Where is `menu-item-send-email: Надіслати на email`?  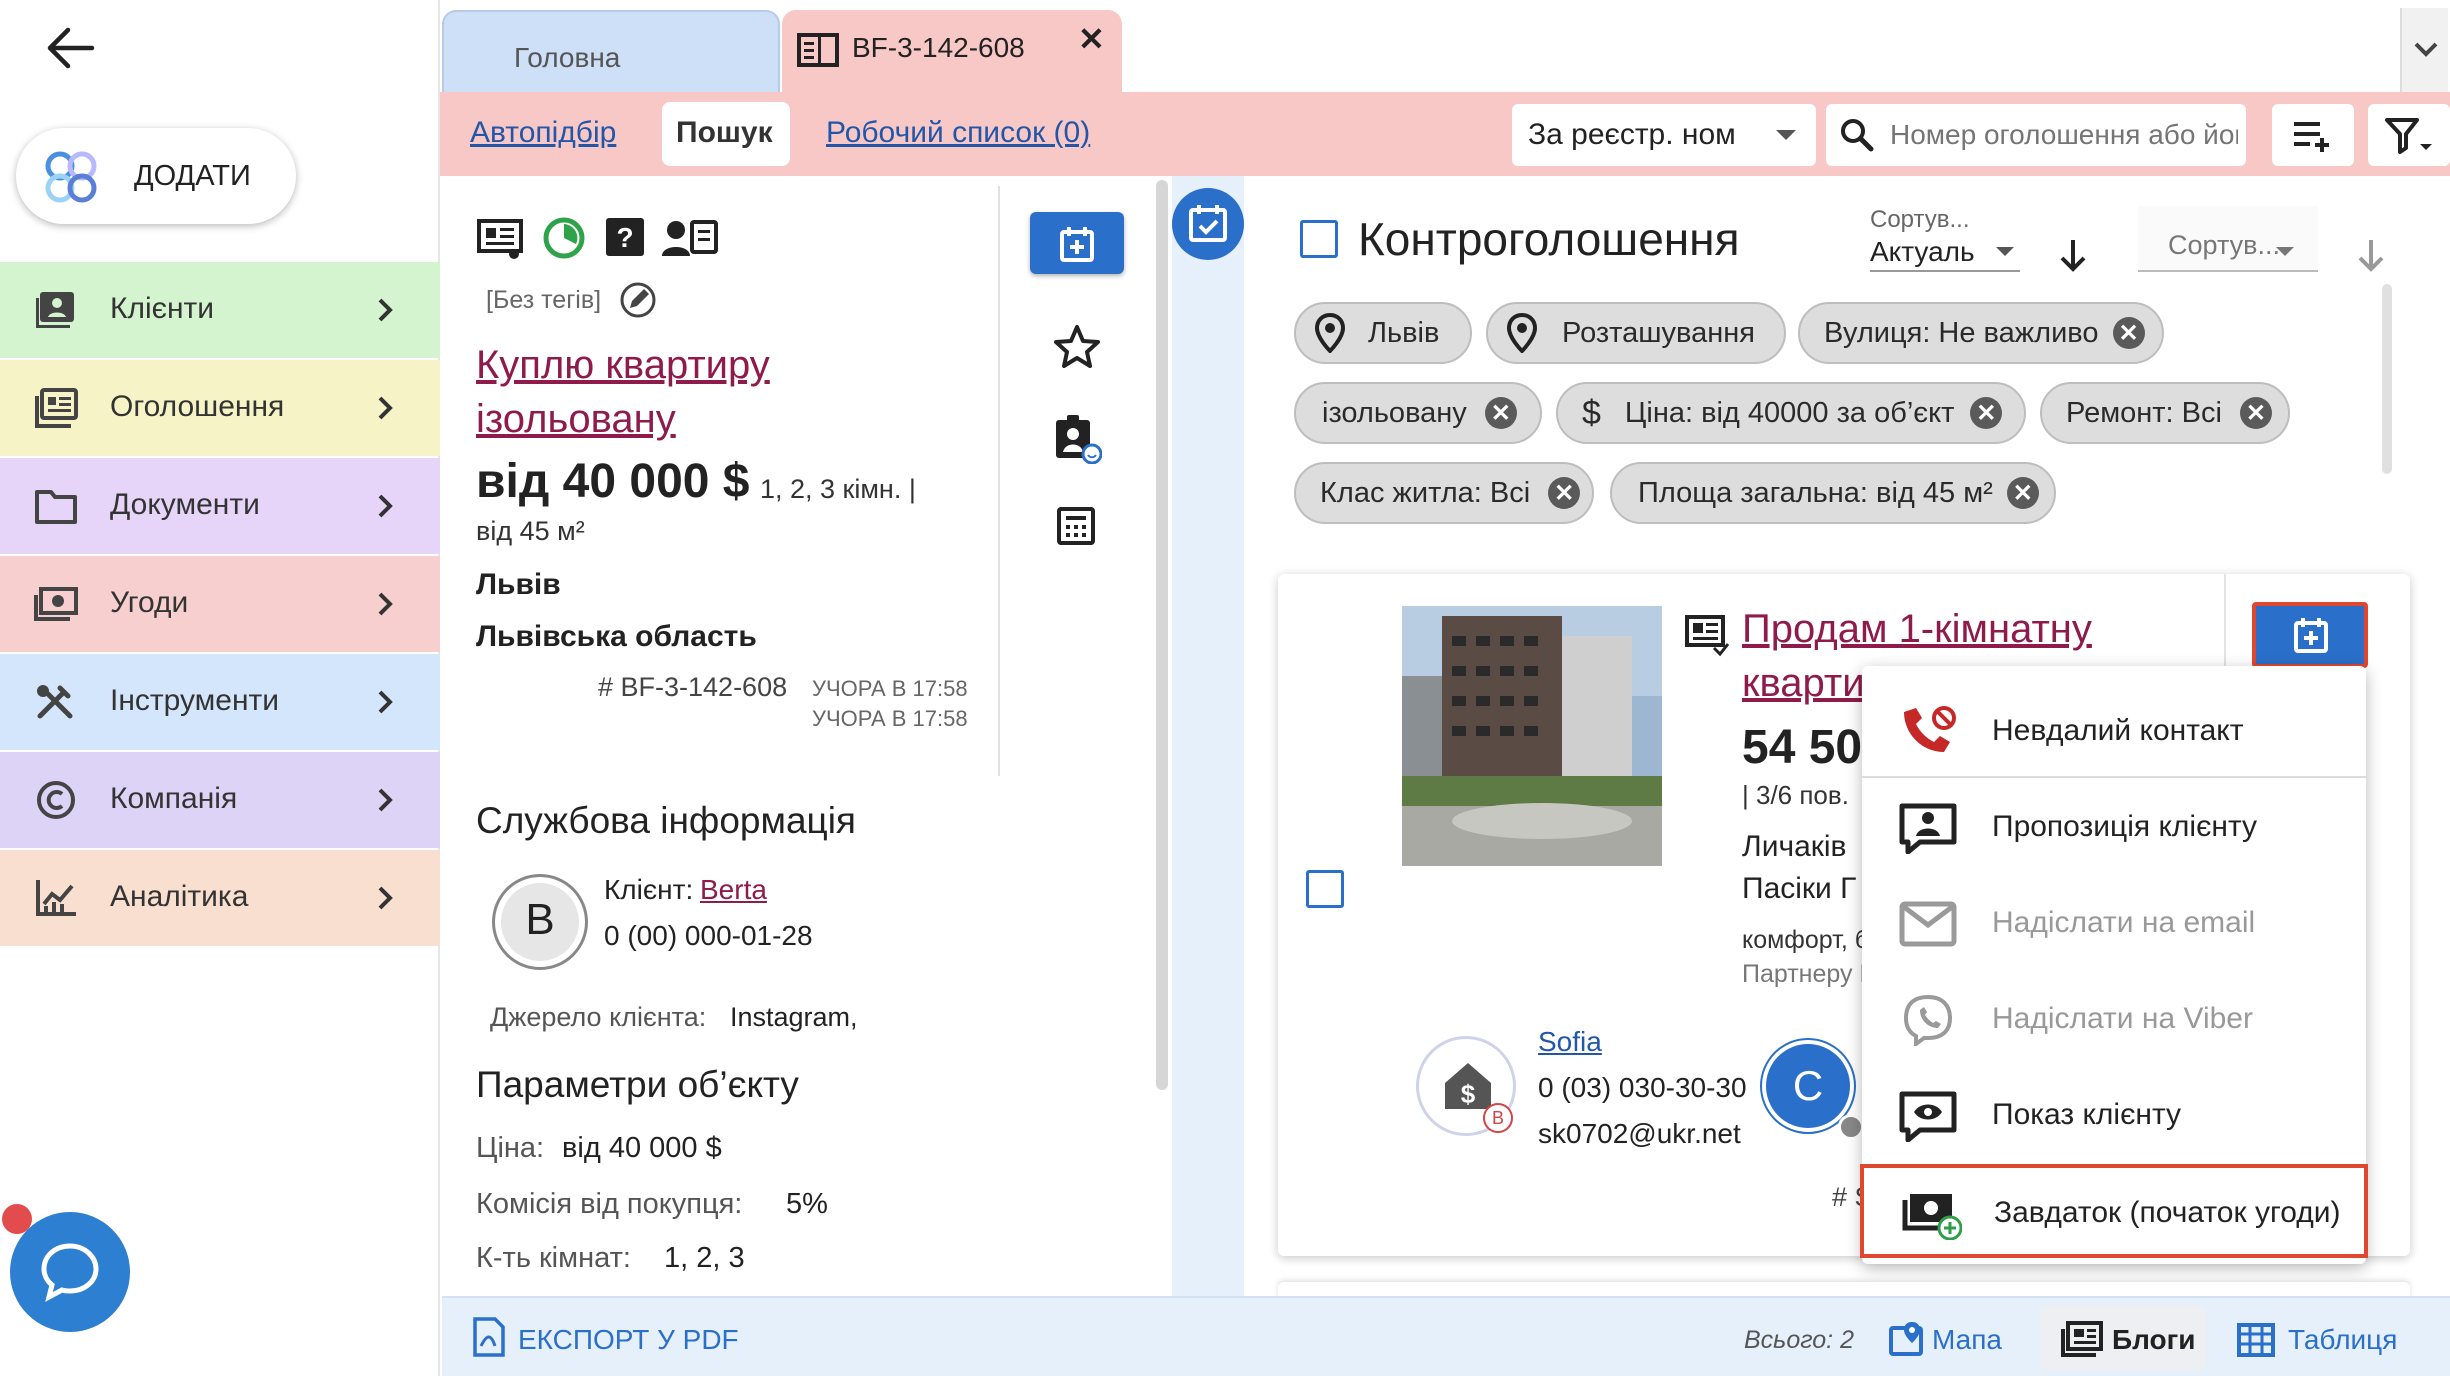
menu-item-send-email: Надіслати на email is located at coordinates (2112, 922).